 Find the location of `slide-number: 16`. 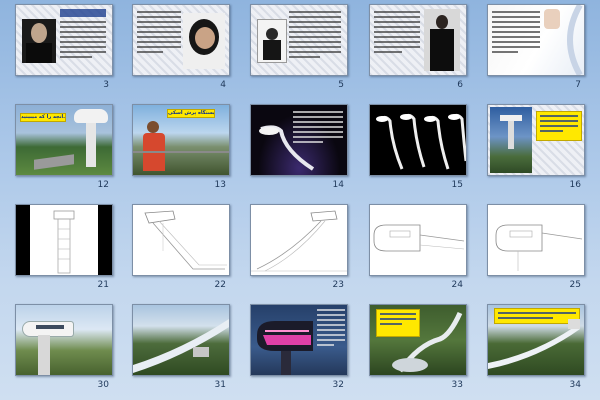

slide-number: 16 is located at coordinates (575, 185).